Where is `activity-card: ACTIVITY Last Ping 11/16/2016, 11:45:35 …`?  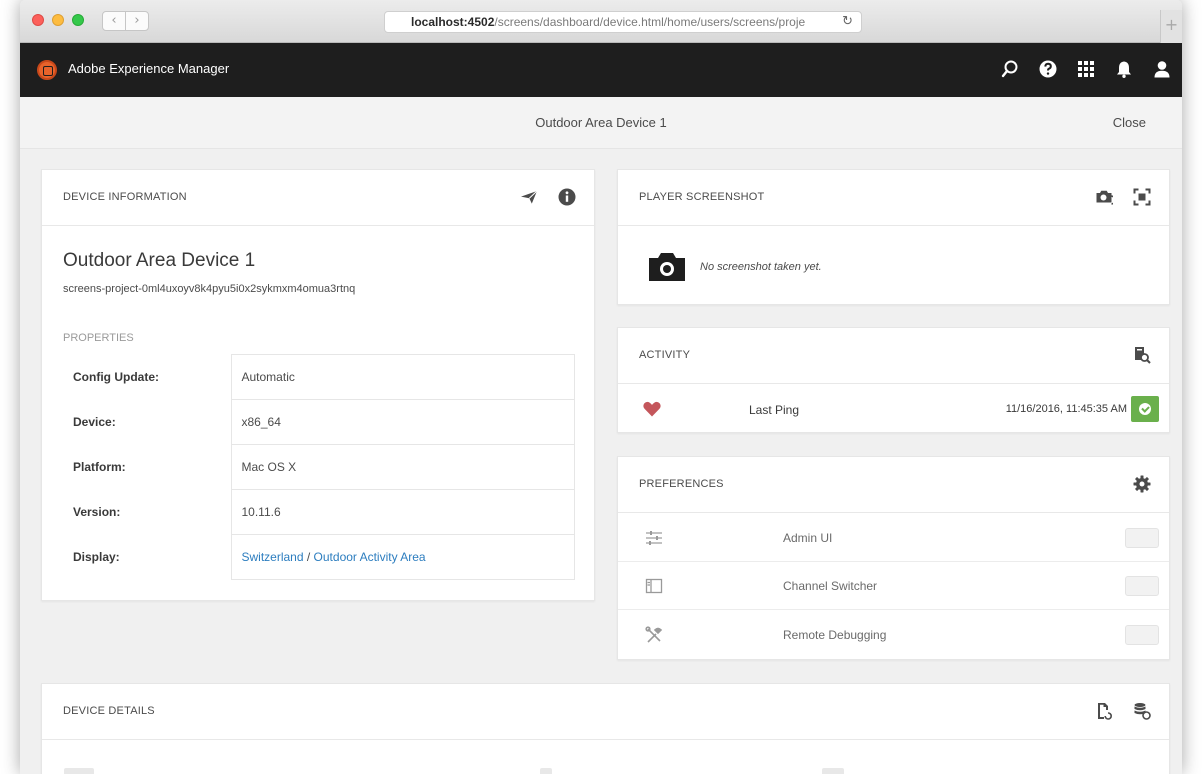
activity-card: ACTIVITY Last Ping 11/16/2016, 11:45:35 … is located at coordinates (893, 380).